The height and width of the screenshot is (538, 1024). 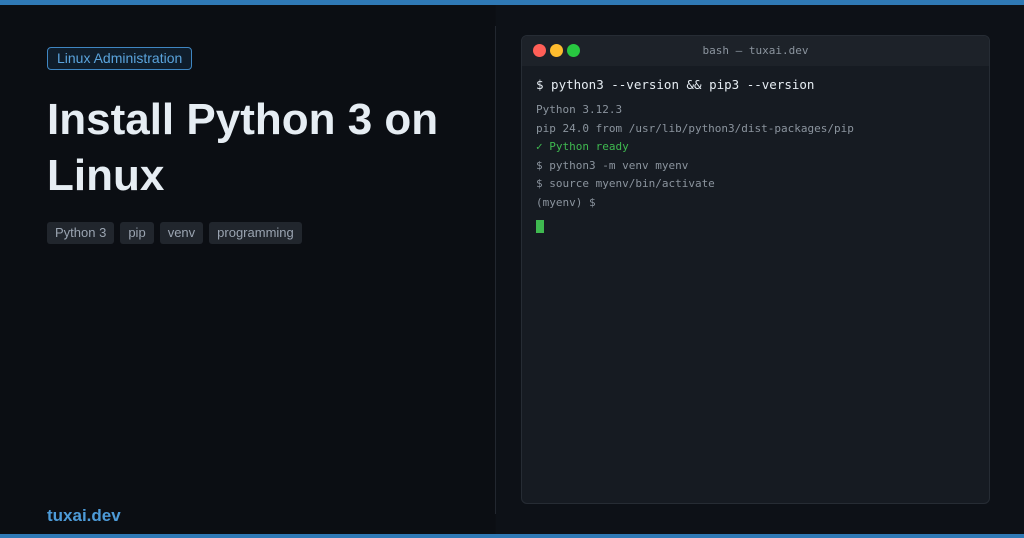 I want to click on status-line: ✓ Python ready, so click(x=582, y=147).